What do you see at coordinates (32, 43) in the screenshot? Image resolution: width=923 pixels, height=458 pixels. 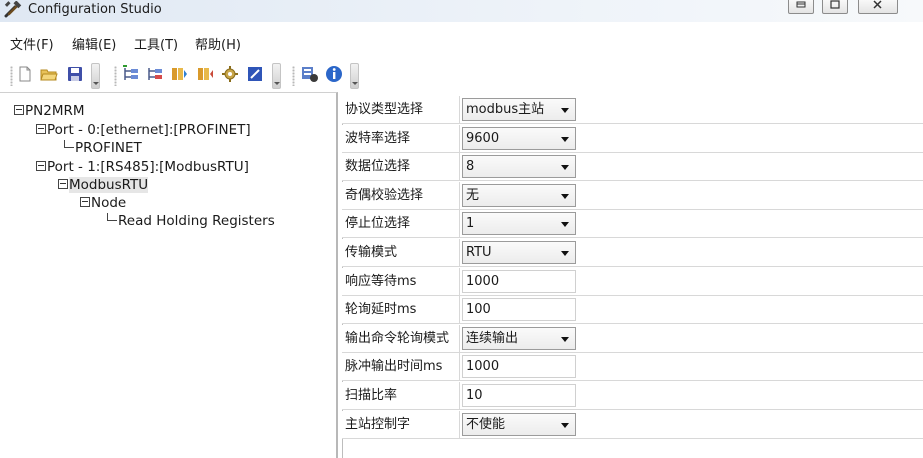 I see `menu-file: 文件(F)` at bounding box center [32, 43].